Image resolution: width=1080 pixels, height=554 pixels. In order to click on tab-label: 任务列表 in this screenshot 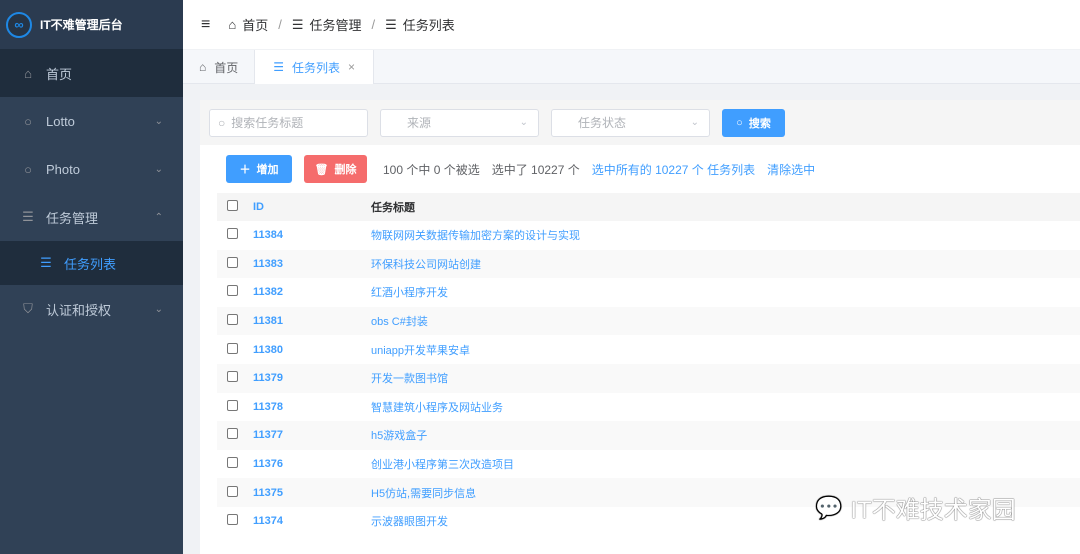, I will do `click(316, 67)`.